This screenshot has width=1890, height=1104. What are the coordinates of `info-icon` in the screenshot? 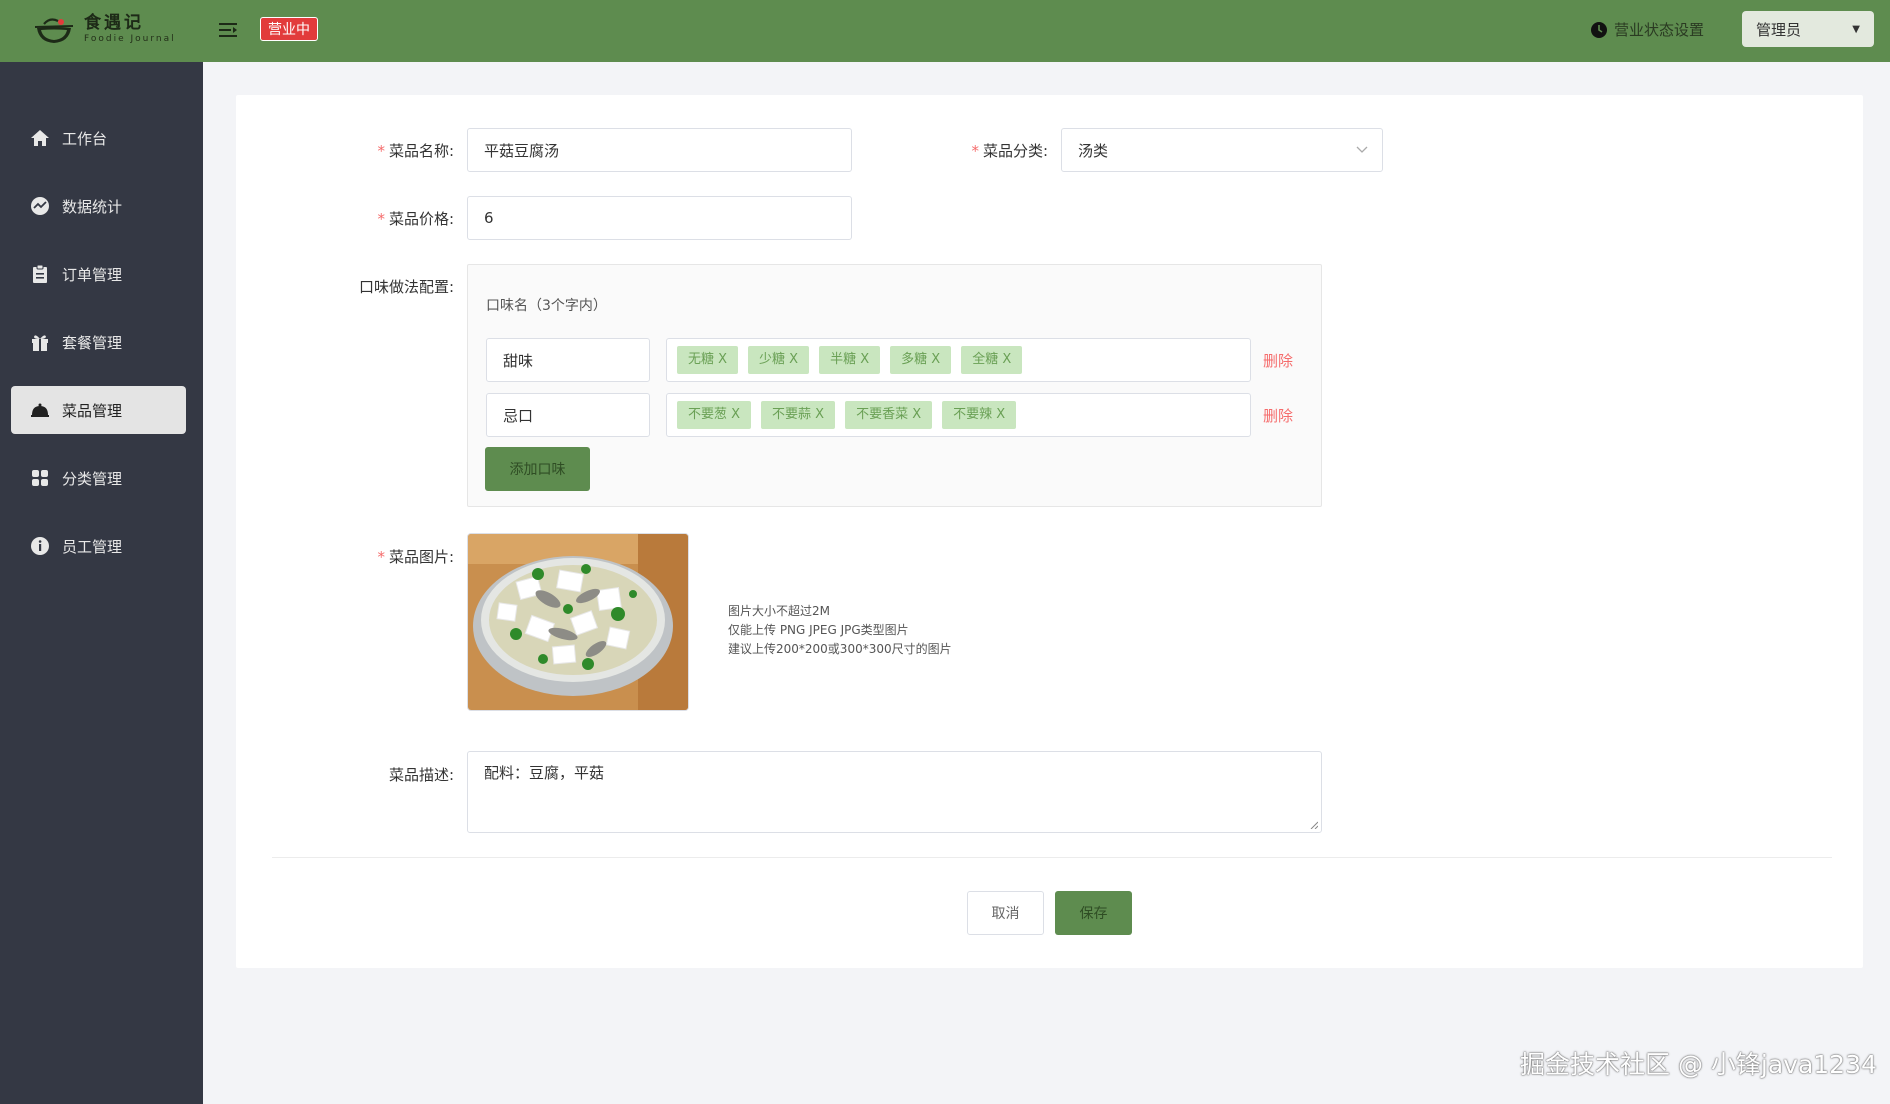 It's located at (40, 546).